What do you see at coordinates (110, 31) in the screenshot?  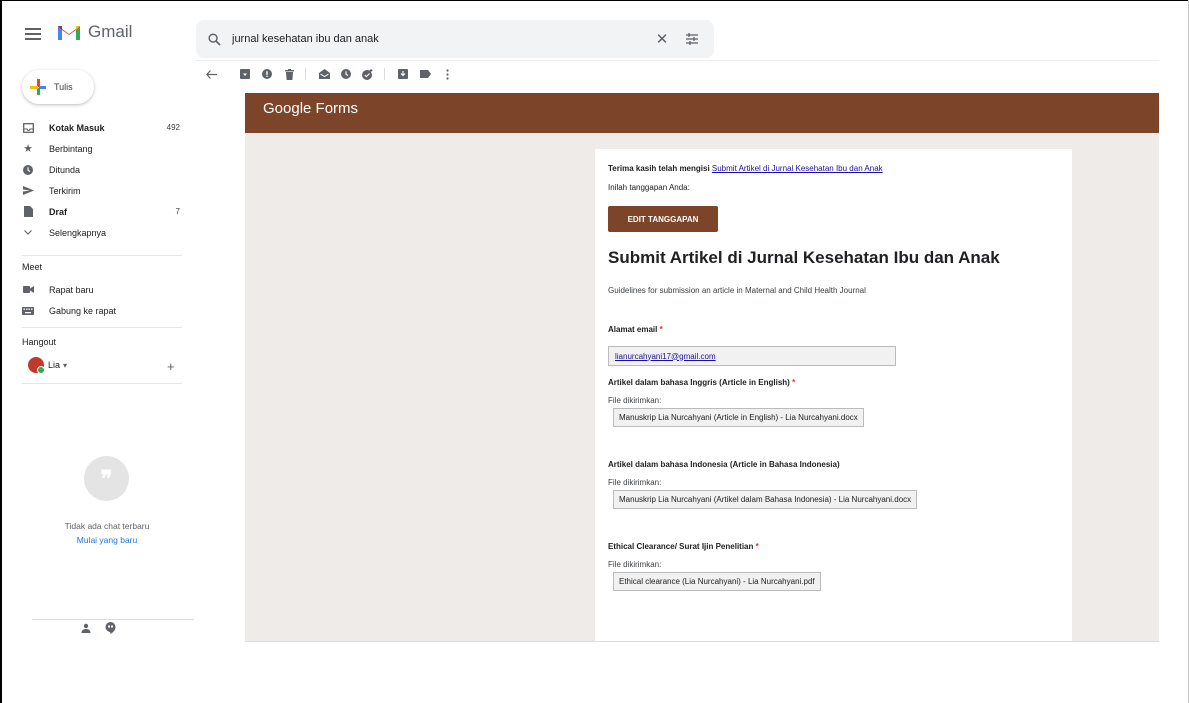 I see `gmail-wordmark: Gmail` at bounding box center [110, 31].